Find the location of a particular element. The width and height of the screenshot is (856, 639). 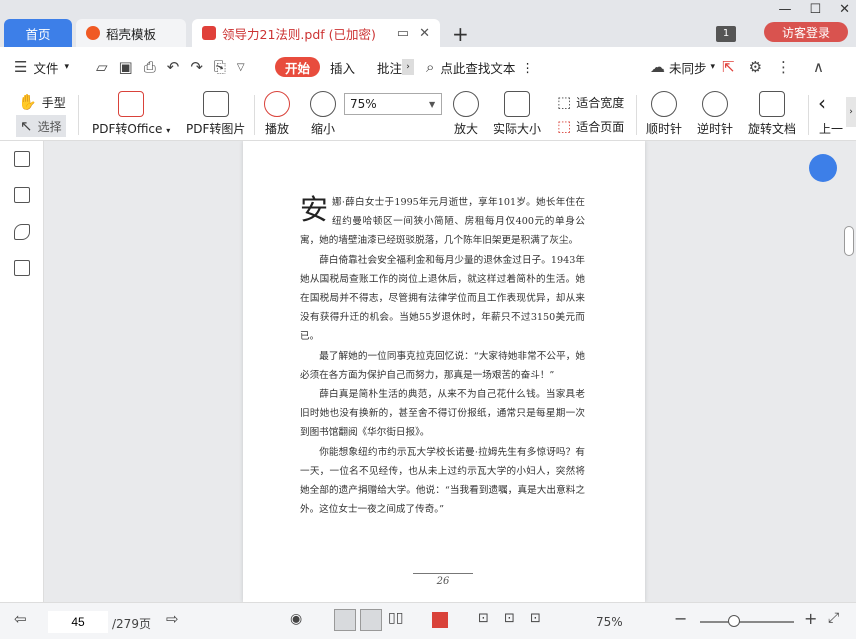

redo-icon: ↷ is located at coordinates (196, 67).